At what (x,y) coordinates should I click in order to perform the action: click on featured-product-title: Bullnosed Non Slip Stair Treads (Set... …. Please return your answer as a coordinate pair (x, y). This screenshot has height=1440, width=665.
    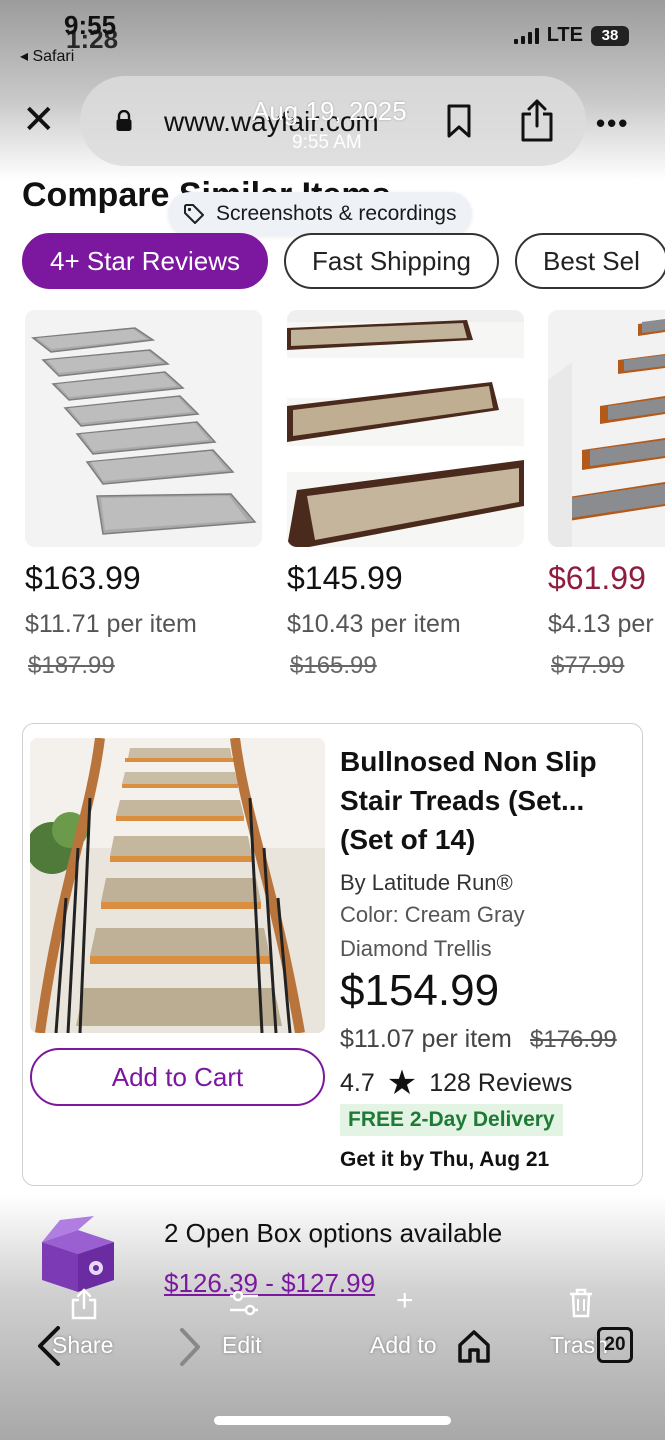
    Looking at the image, I should click on (485, 800).